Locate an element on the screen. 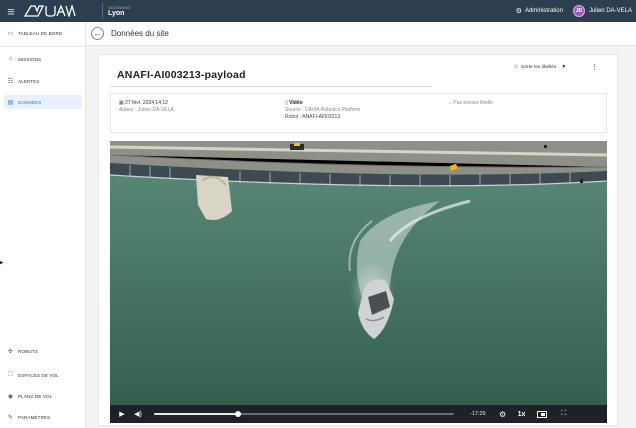  sidebar-item-data: ▤ DONNÉES is located at coordinates (43, 102).